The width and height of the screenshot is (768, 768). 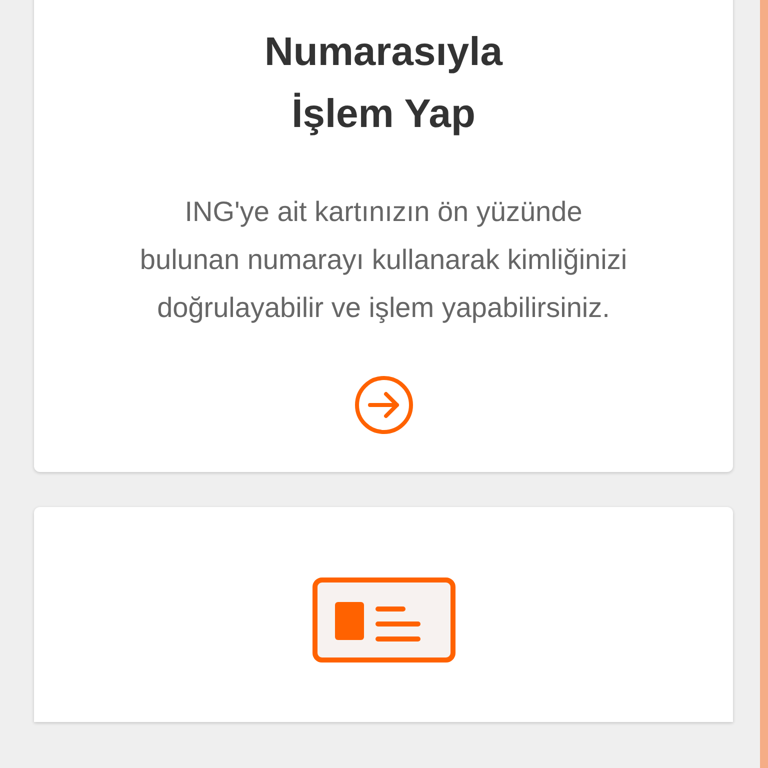 What do you see at coordinates (384, 620) in the screenshot?
I see `id-card-icon` at bounding box center [384, 620].